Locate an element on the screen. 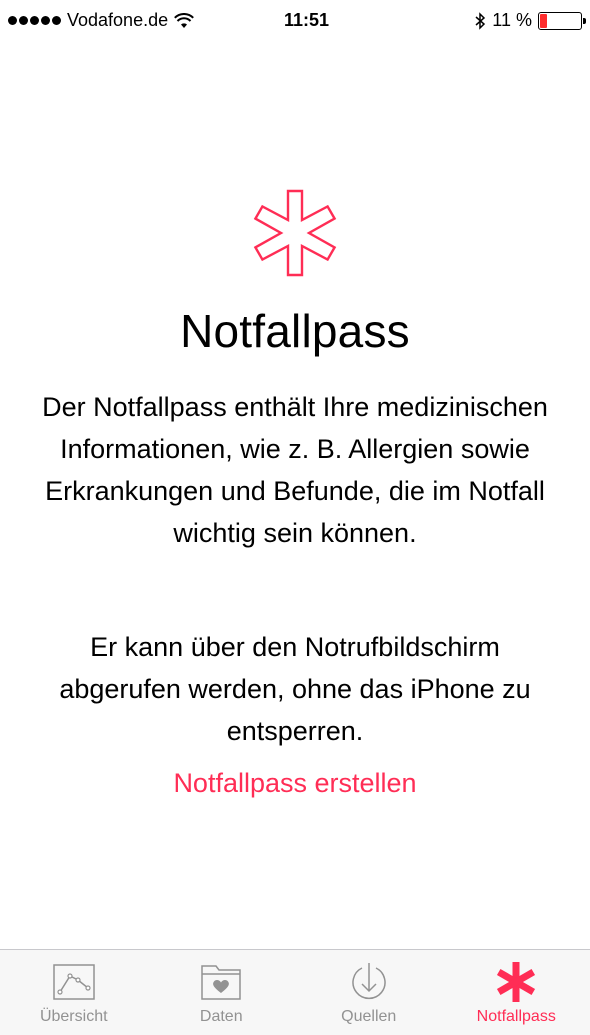 This screenshot has width=590, height=1035. tab-sources: Quellen is located at coordinates (369, 992).